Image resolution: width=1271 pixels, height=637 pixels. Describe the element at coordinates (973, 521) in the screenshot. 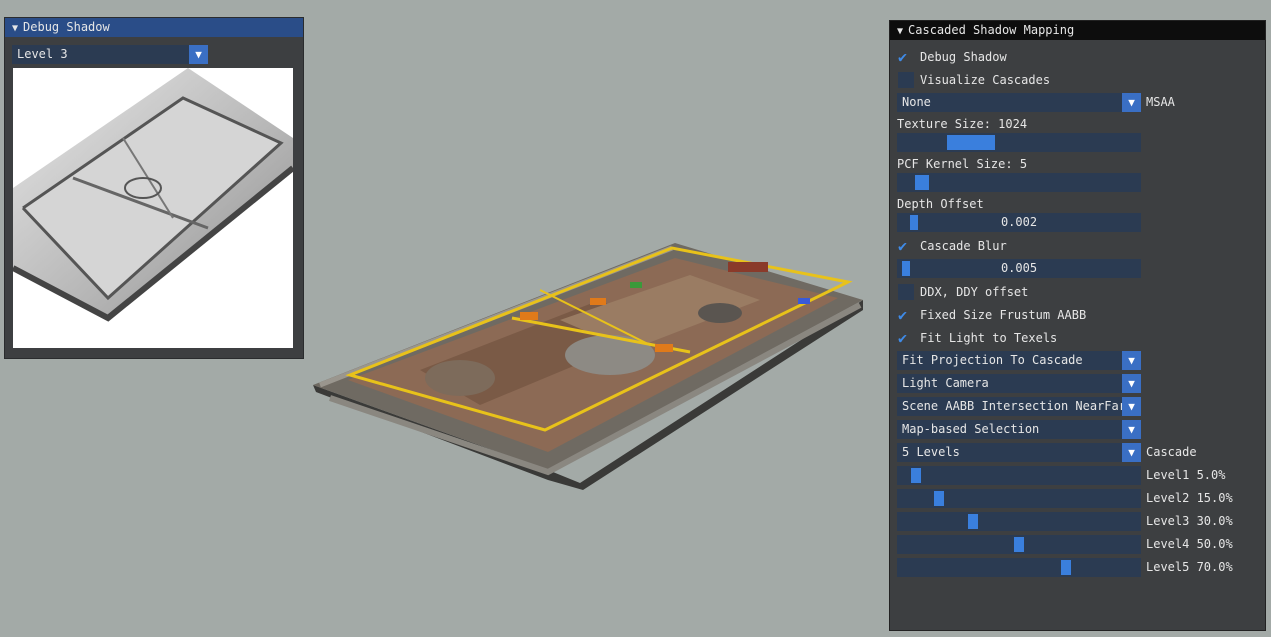

I see `level3-grab` at that location.